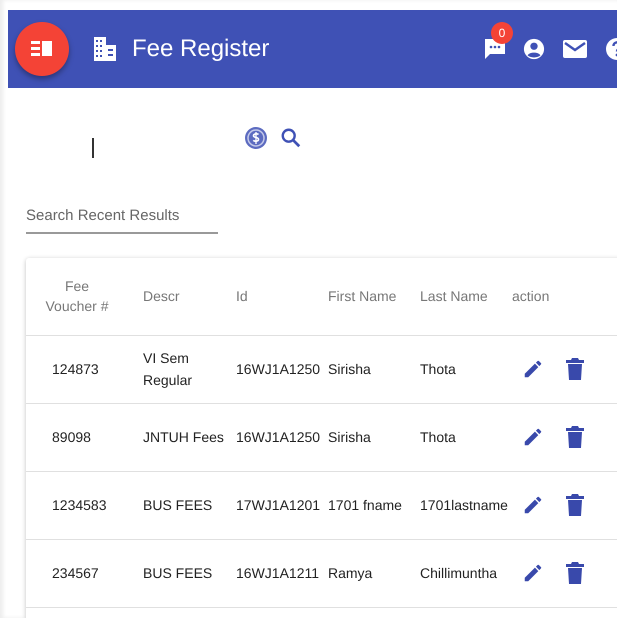  What do you see at coordinates (502, 33) in the screenshot?
I see `notification-badge: 0` at bounding box center [502, 33].